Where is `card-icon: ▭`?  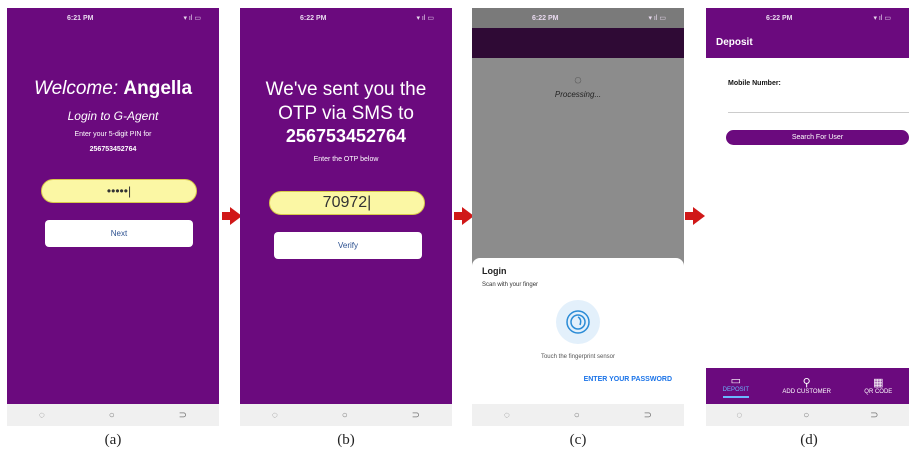 card-icon: ▭ is located at coordinates (736, 380).